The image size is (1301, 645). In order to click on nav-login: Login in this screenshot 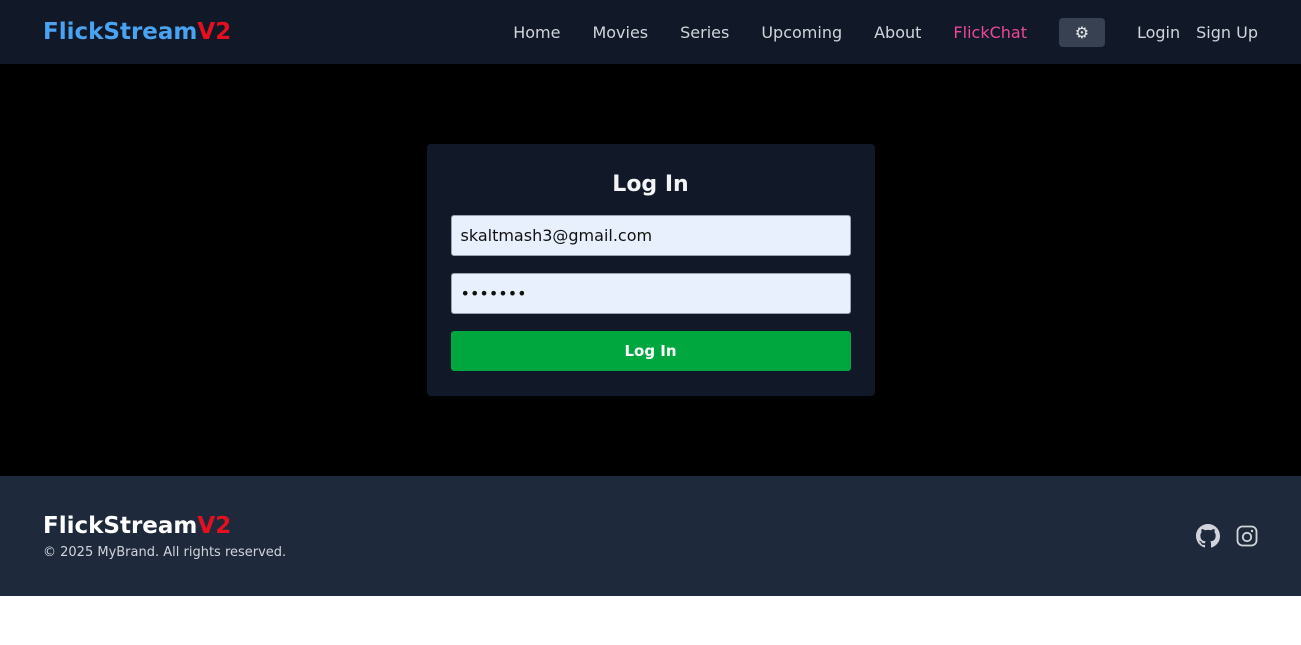, I will do `click(1158, 32)`.